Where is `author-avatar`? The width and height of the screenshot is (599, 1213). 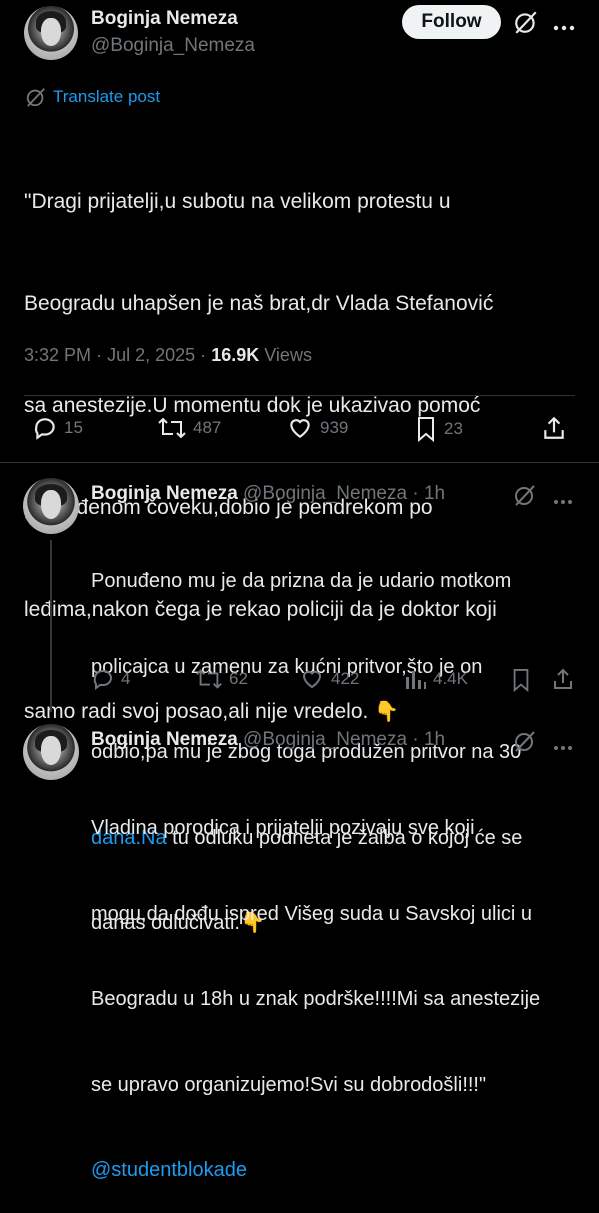
author-avatar is located at coordinates (51, 33).